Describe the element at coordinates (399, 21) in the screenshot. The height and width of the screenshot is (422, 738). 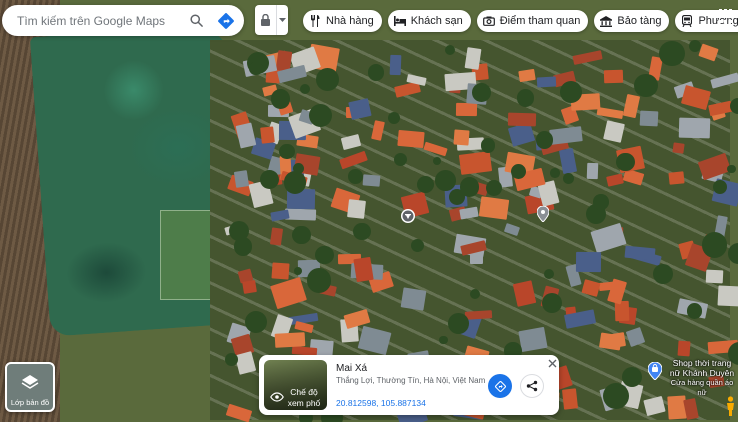
I see `hotel-icon` at that location.